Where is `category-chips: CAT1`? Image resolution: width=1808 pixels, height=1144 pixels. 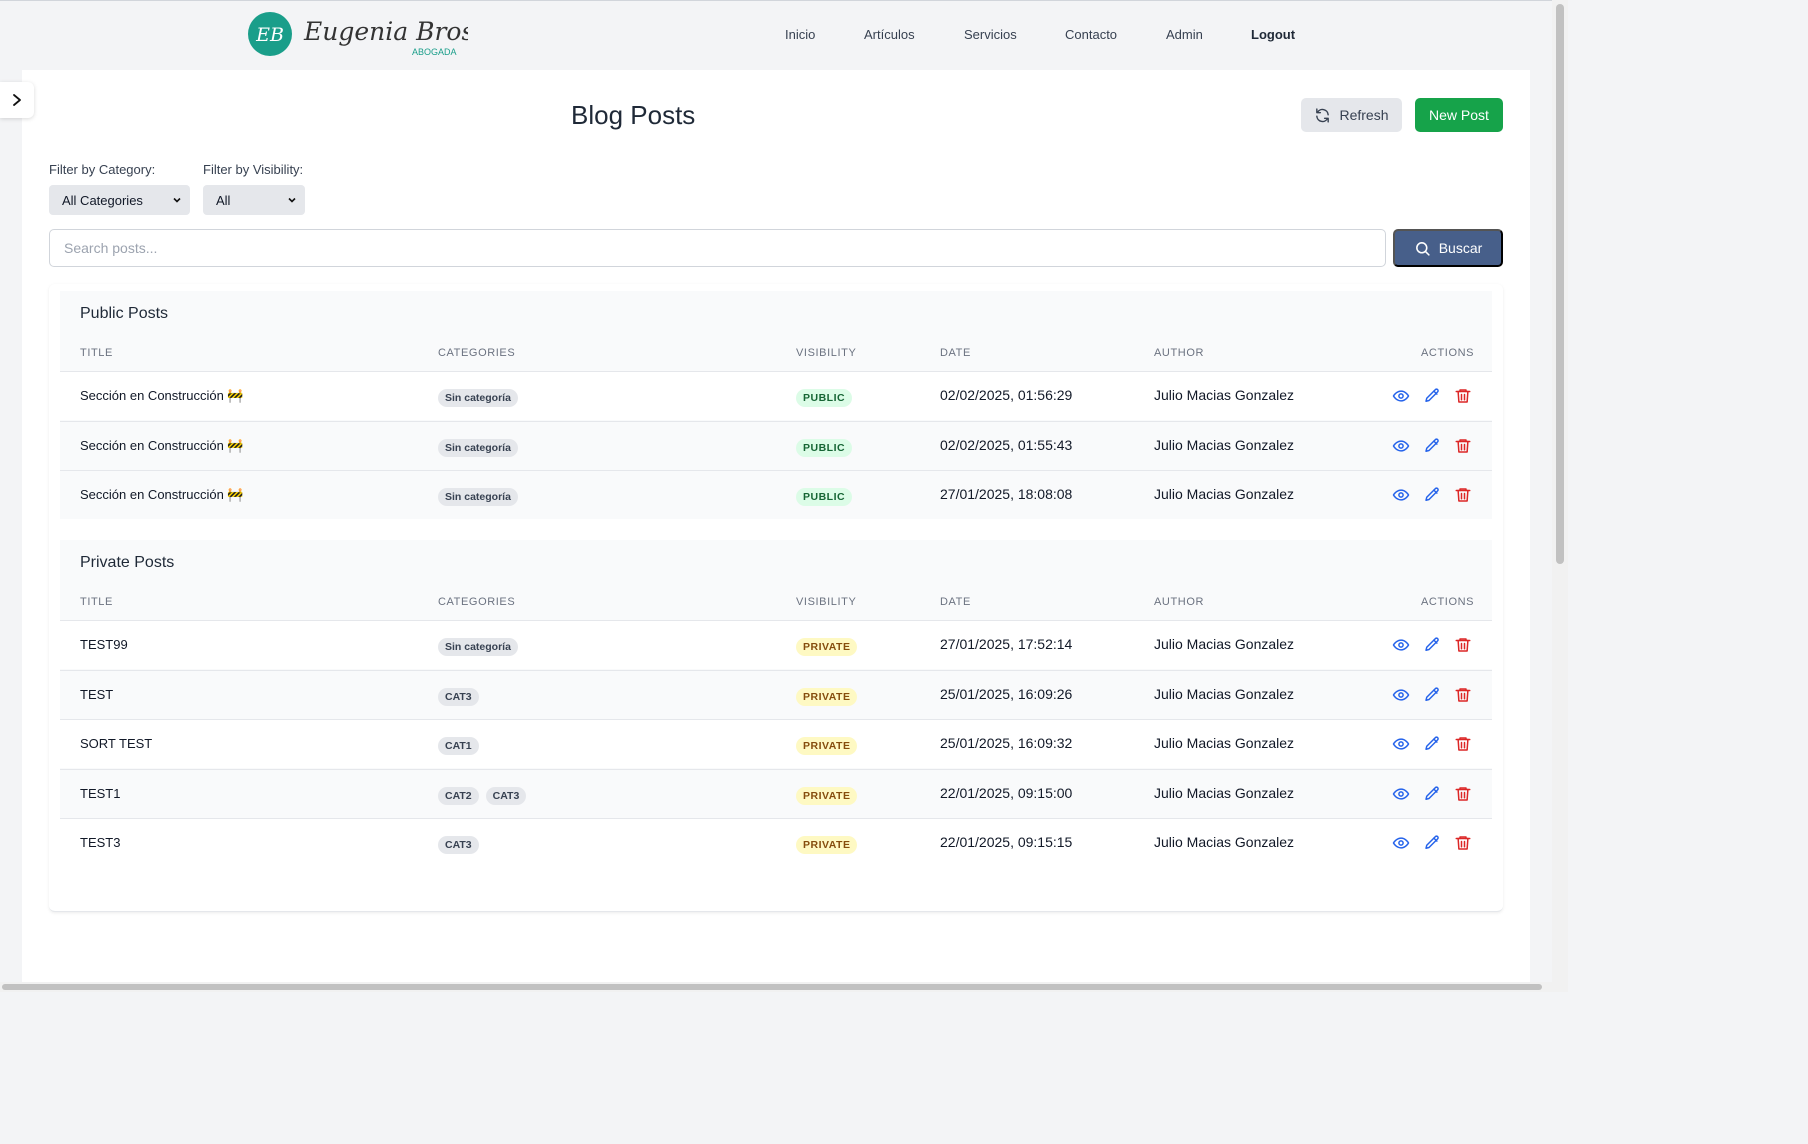
category-chips: CAT1 is located at coordinates (458, 746).